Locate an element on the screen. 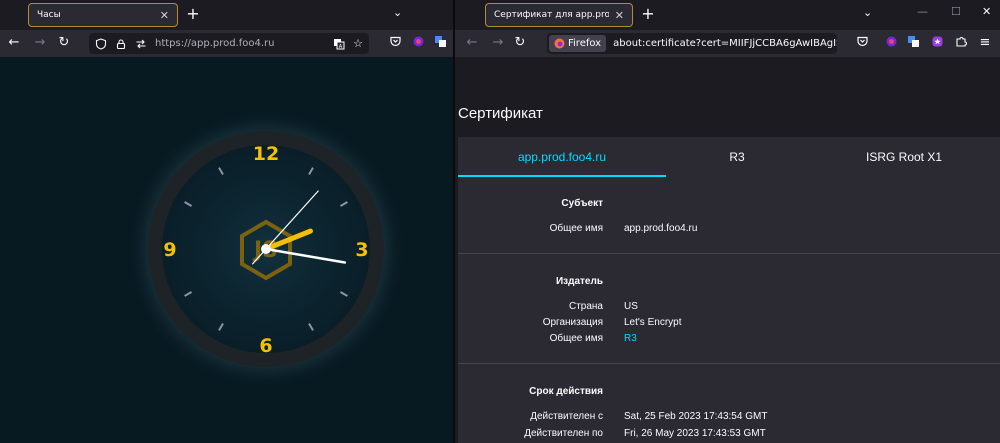 The height and width of the screenshot is (443, 1000). certificate-tabs: app.prod.foo4.ru R3 ISRG Root X1 is located at coordinates (729, 157).